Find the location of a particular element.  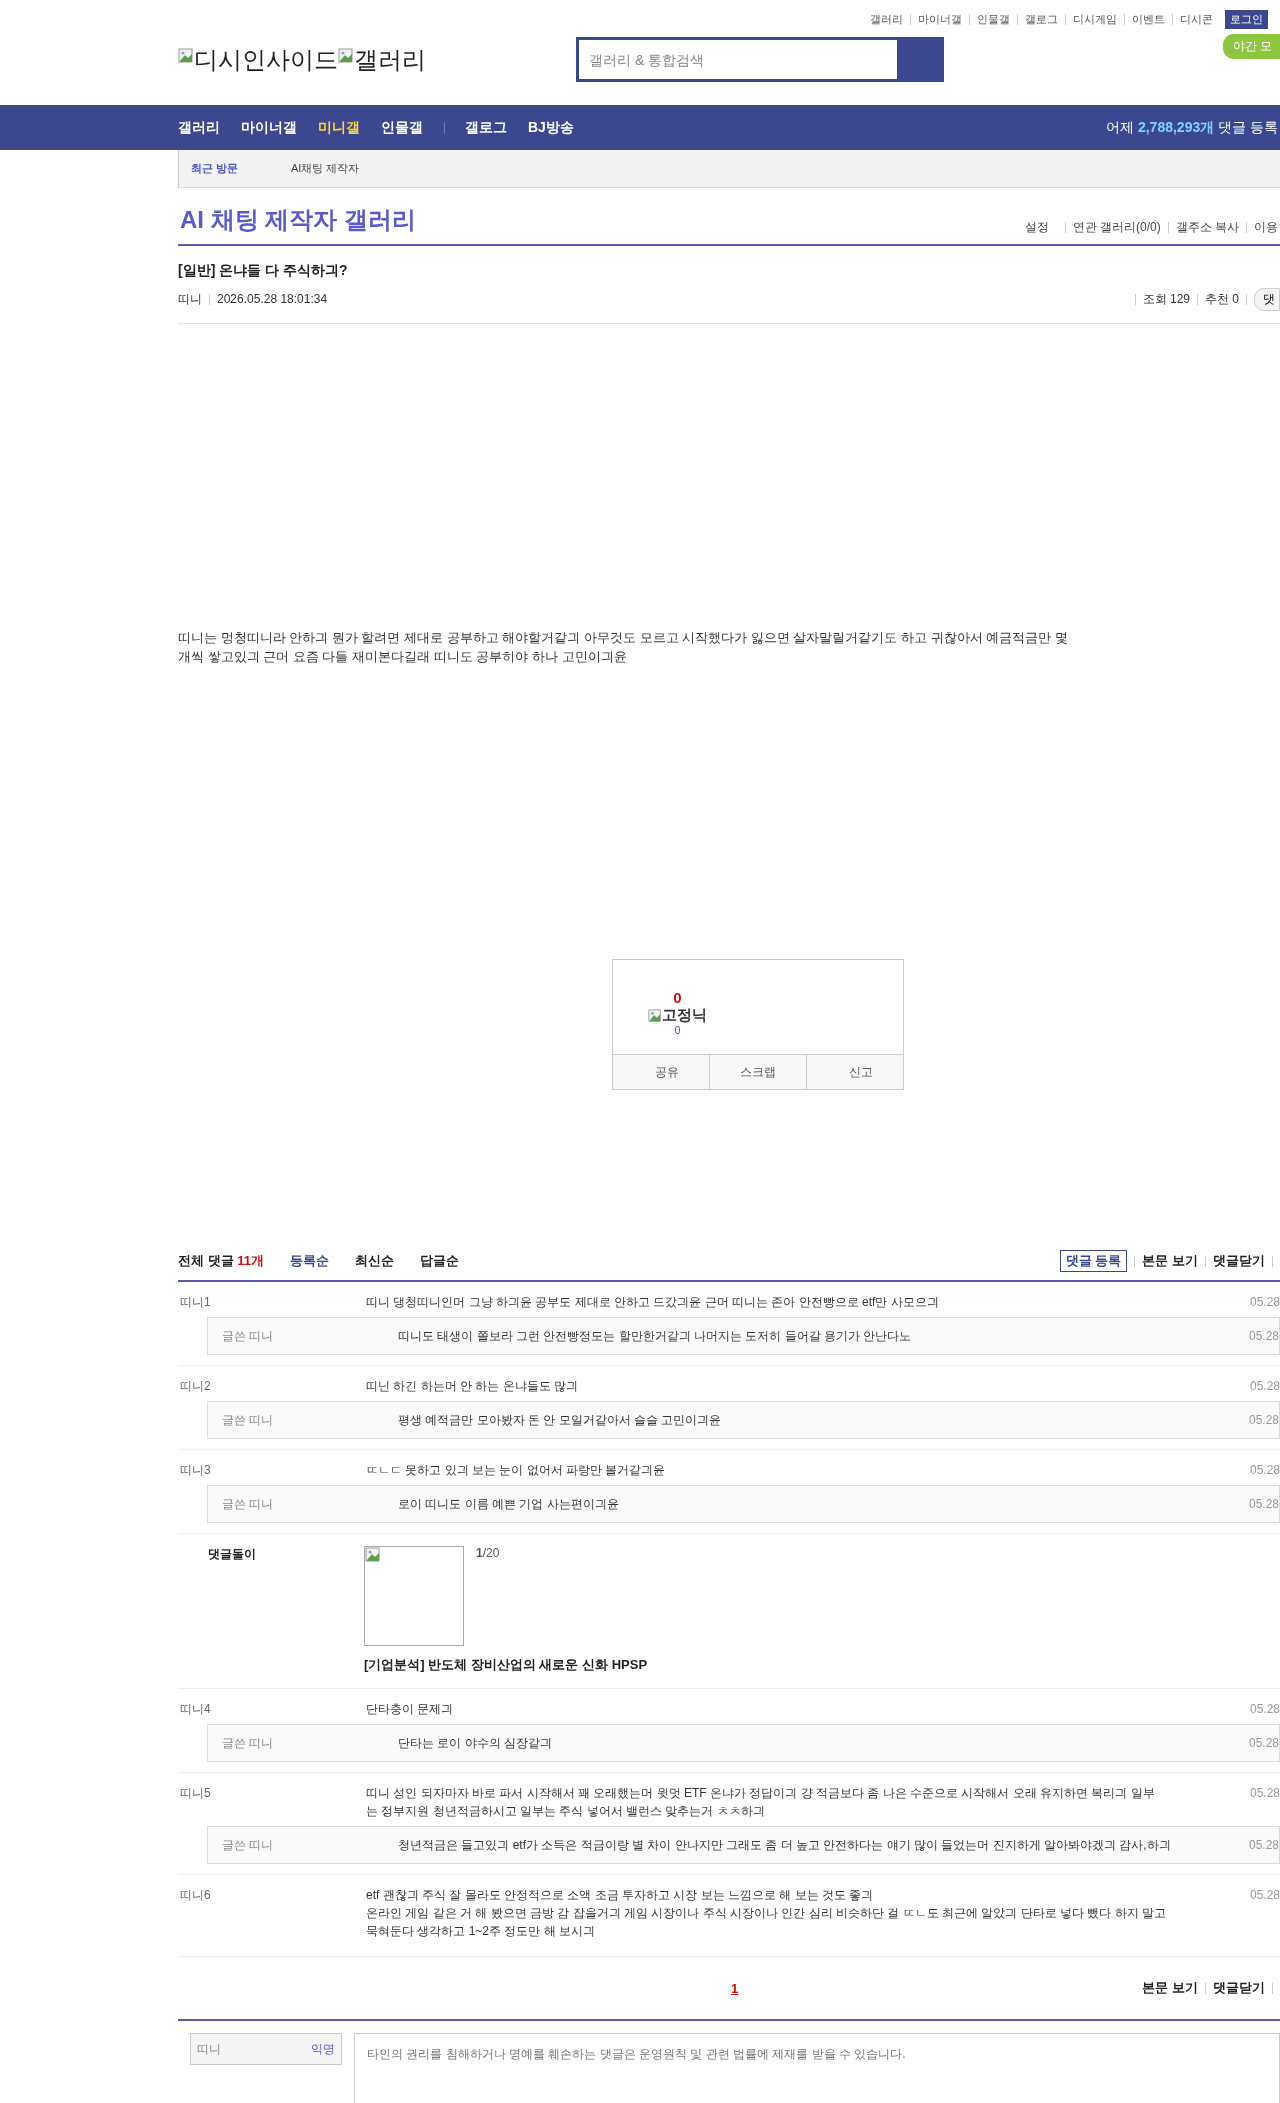

comment-author: 띠니5 is located at coordinates (272, 1802).